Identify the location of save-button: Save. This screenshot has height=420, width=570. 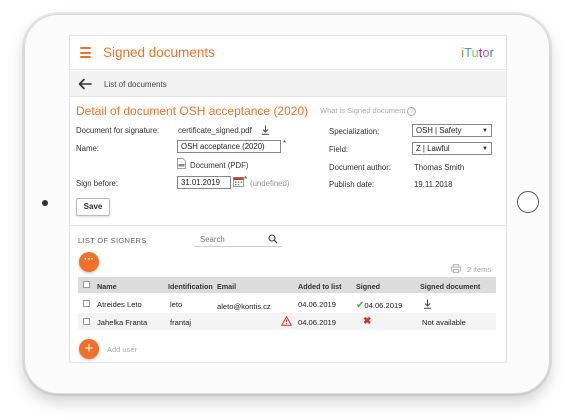
(93, 207).